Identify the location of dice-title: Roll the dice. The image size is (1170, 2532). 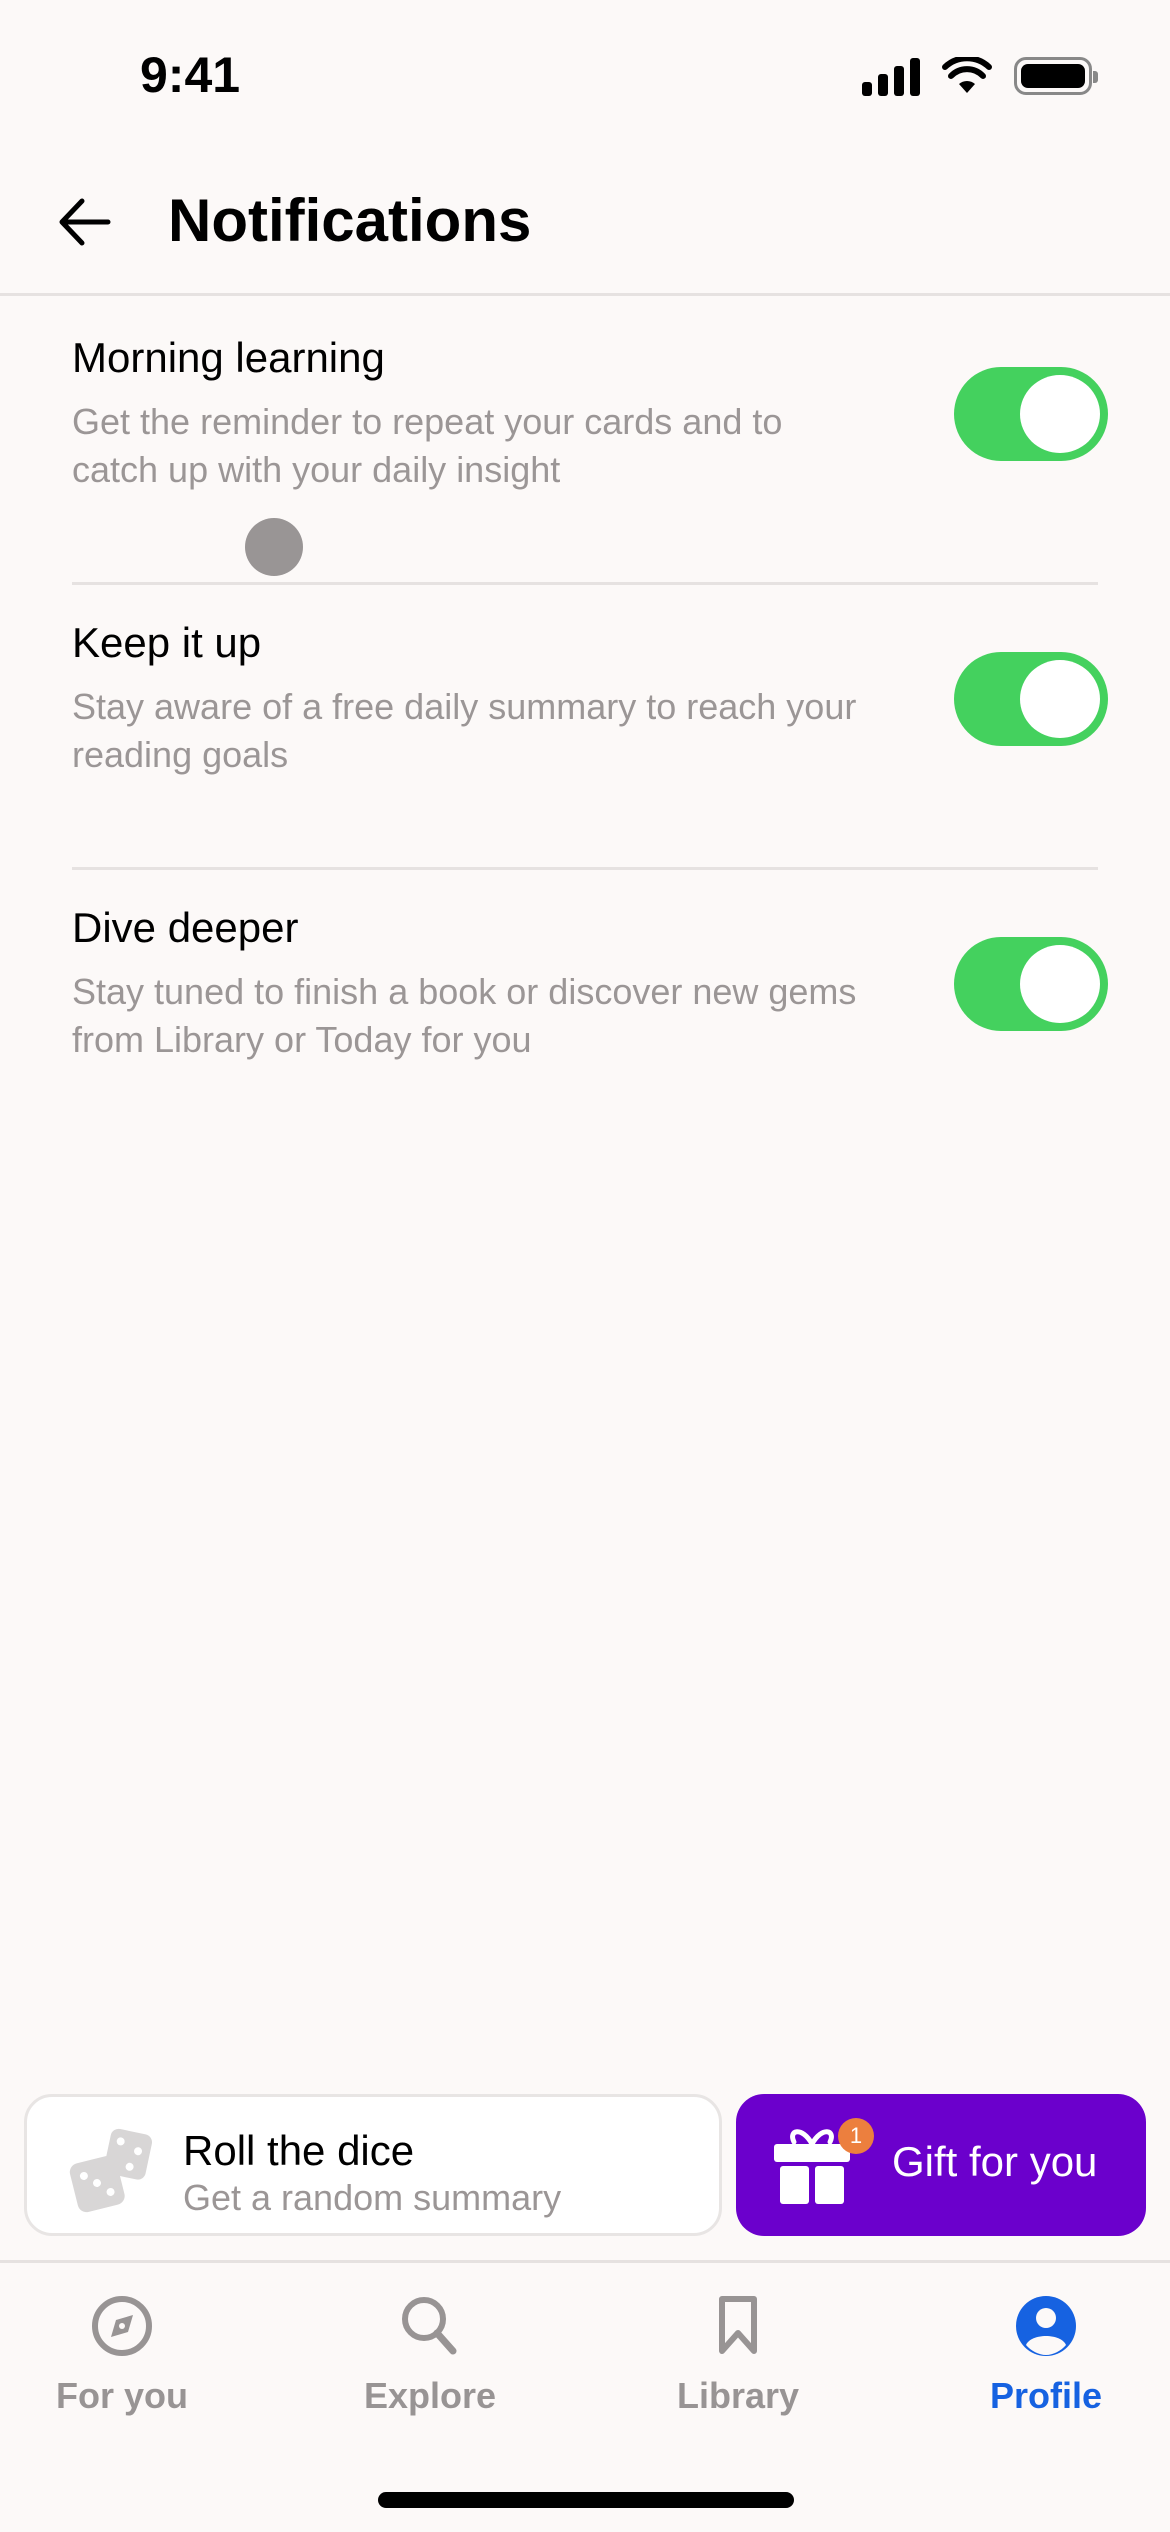
(299, 2150).